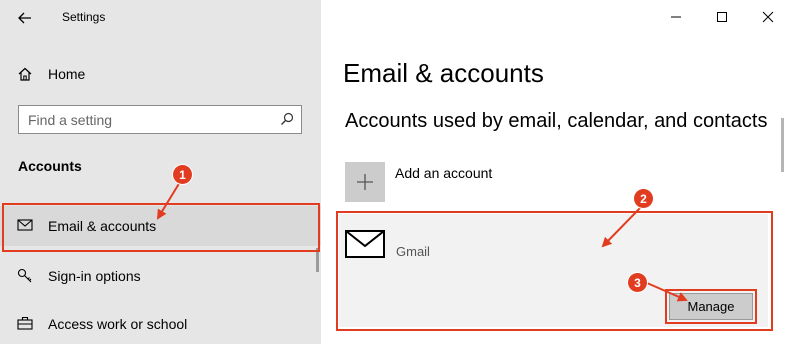 This screenshot has width=791, height=344. What do you see at coordinates (643, 198) in the screenshot?
I see `annotation-badge-2: 2` at bounding box center [643, 198].